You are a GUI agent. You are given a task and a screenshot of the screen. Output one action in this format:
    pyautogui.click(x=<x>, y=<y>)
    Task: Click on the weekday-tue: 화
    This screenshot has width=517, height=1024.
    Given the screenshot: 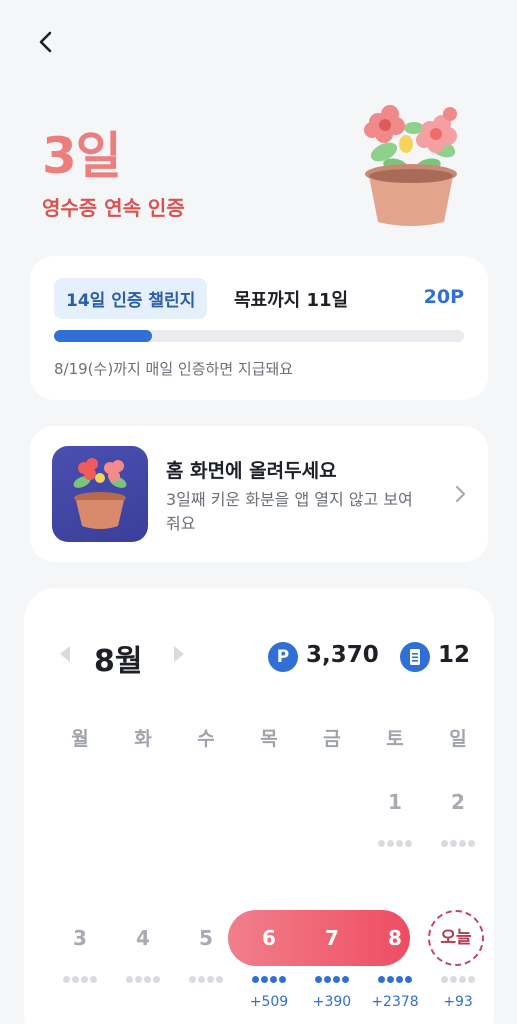 What is the action you would take?
    pyautogui.click(x=143, y=739)
    